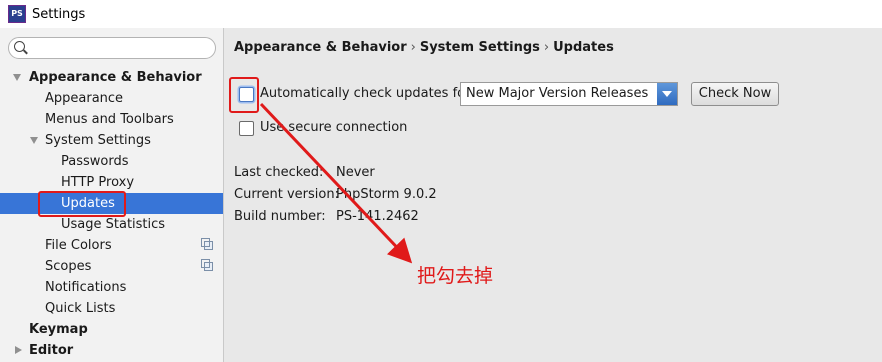  What do you see at coordinates (111, 161) in the screenshot?
I see `tree-item-passwords: Passwords` at bounding box center [111, 161].